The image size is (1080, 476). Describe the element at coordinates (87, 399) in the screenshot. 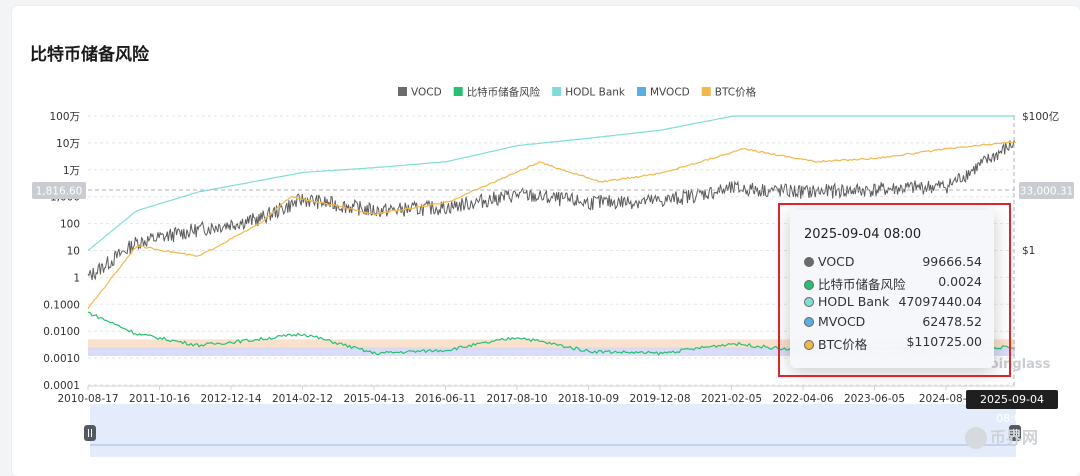

I see `x-tick-label: 2010-08-17` at that location.